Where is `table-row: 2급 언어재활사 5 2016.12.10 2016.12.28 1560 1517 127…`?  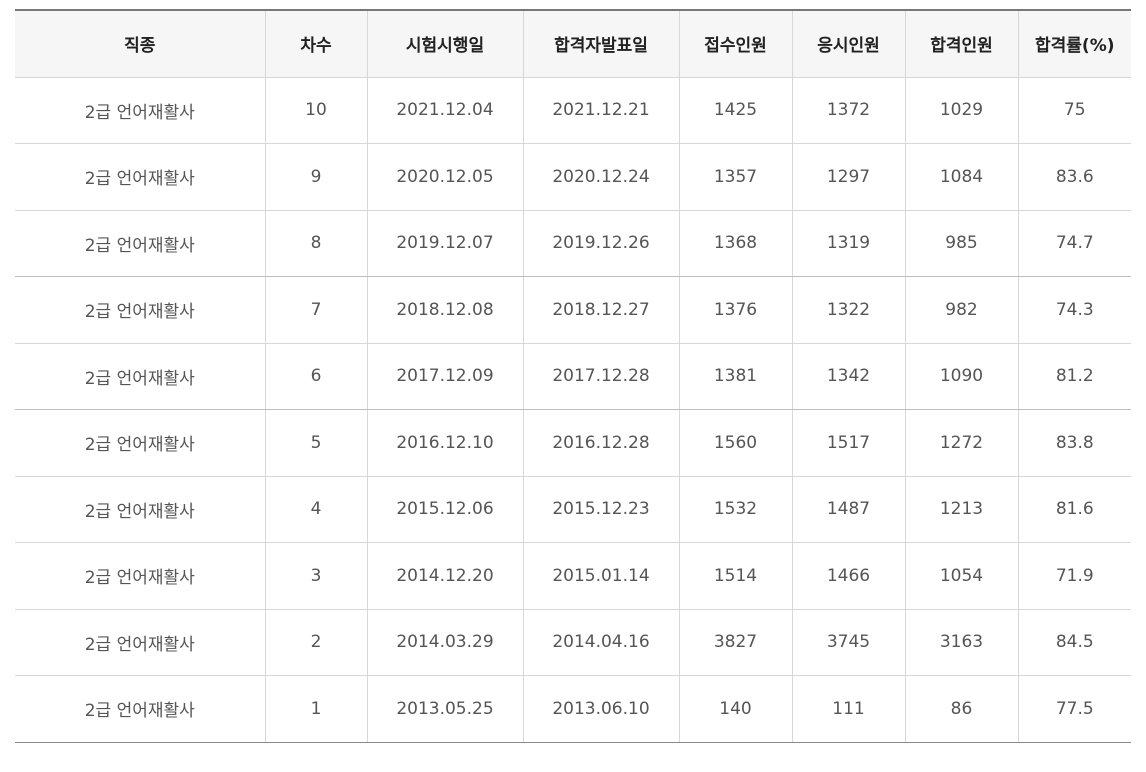 table-row: 2급 언어재활사 5 2016.12.10 2016.12.28 1560 1517 127… is located at coordinates (573, 443).